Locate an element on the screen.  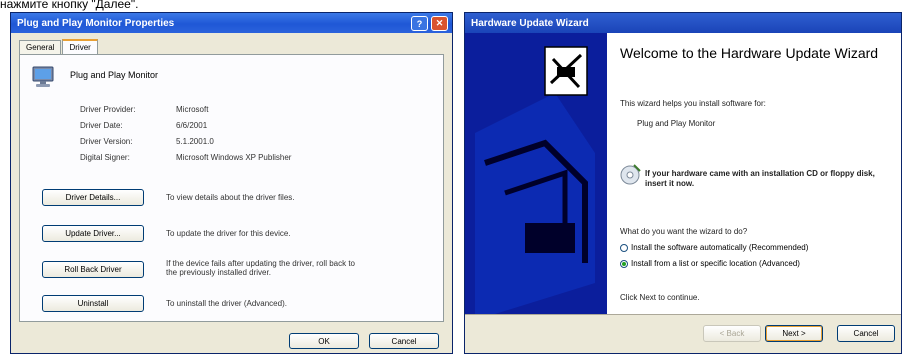
close-button: ✕ is located at coordinates (439, 23).